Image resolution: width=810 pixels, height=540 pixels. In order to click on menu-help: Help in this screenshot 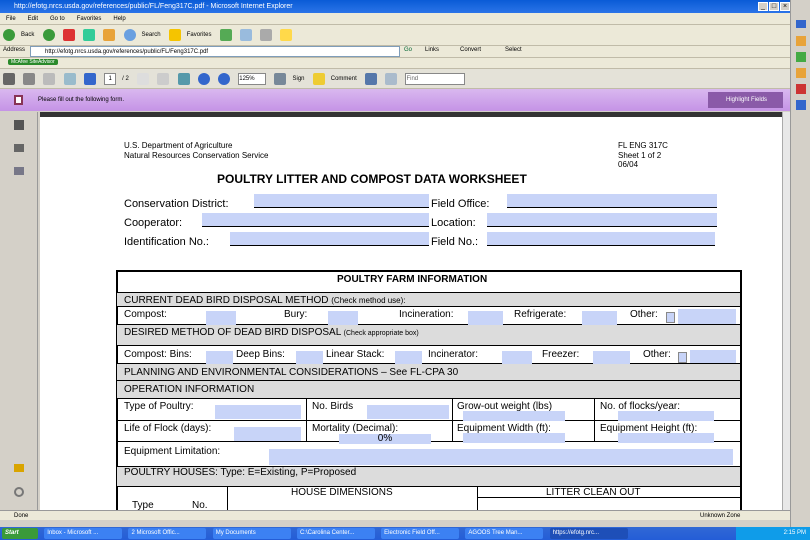, I will do `click(119, 19)`.